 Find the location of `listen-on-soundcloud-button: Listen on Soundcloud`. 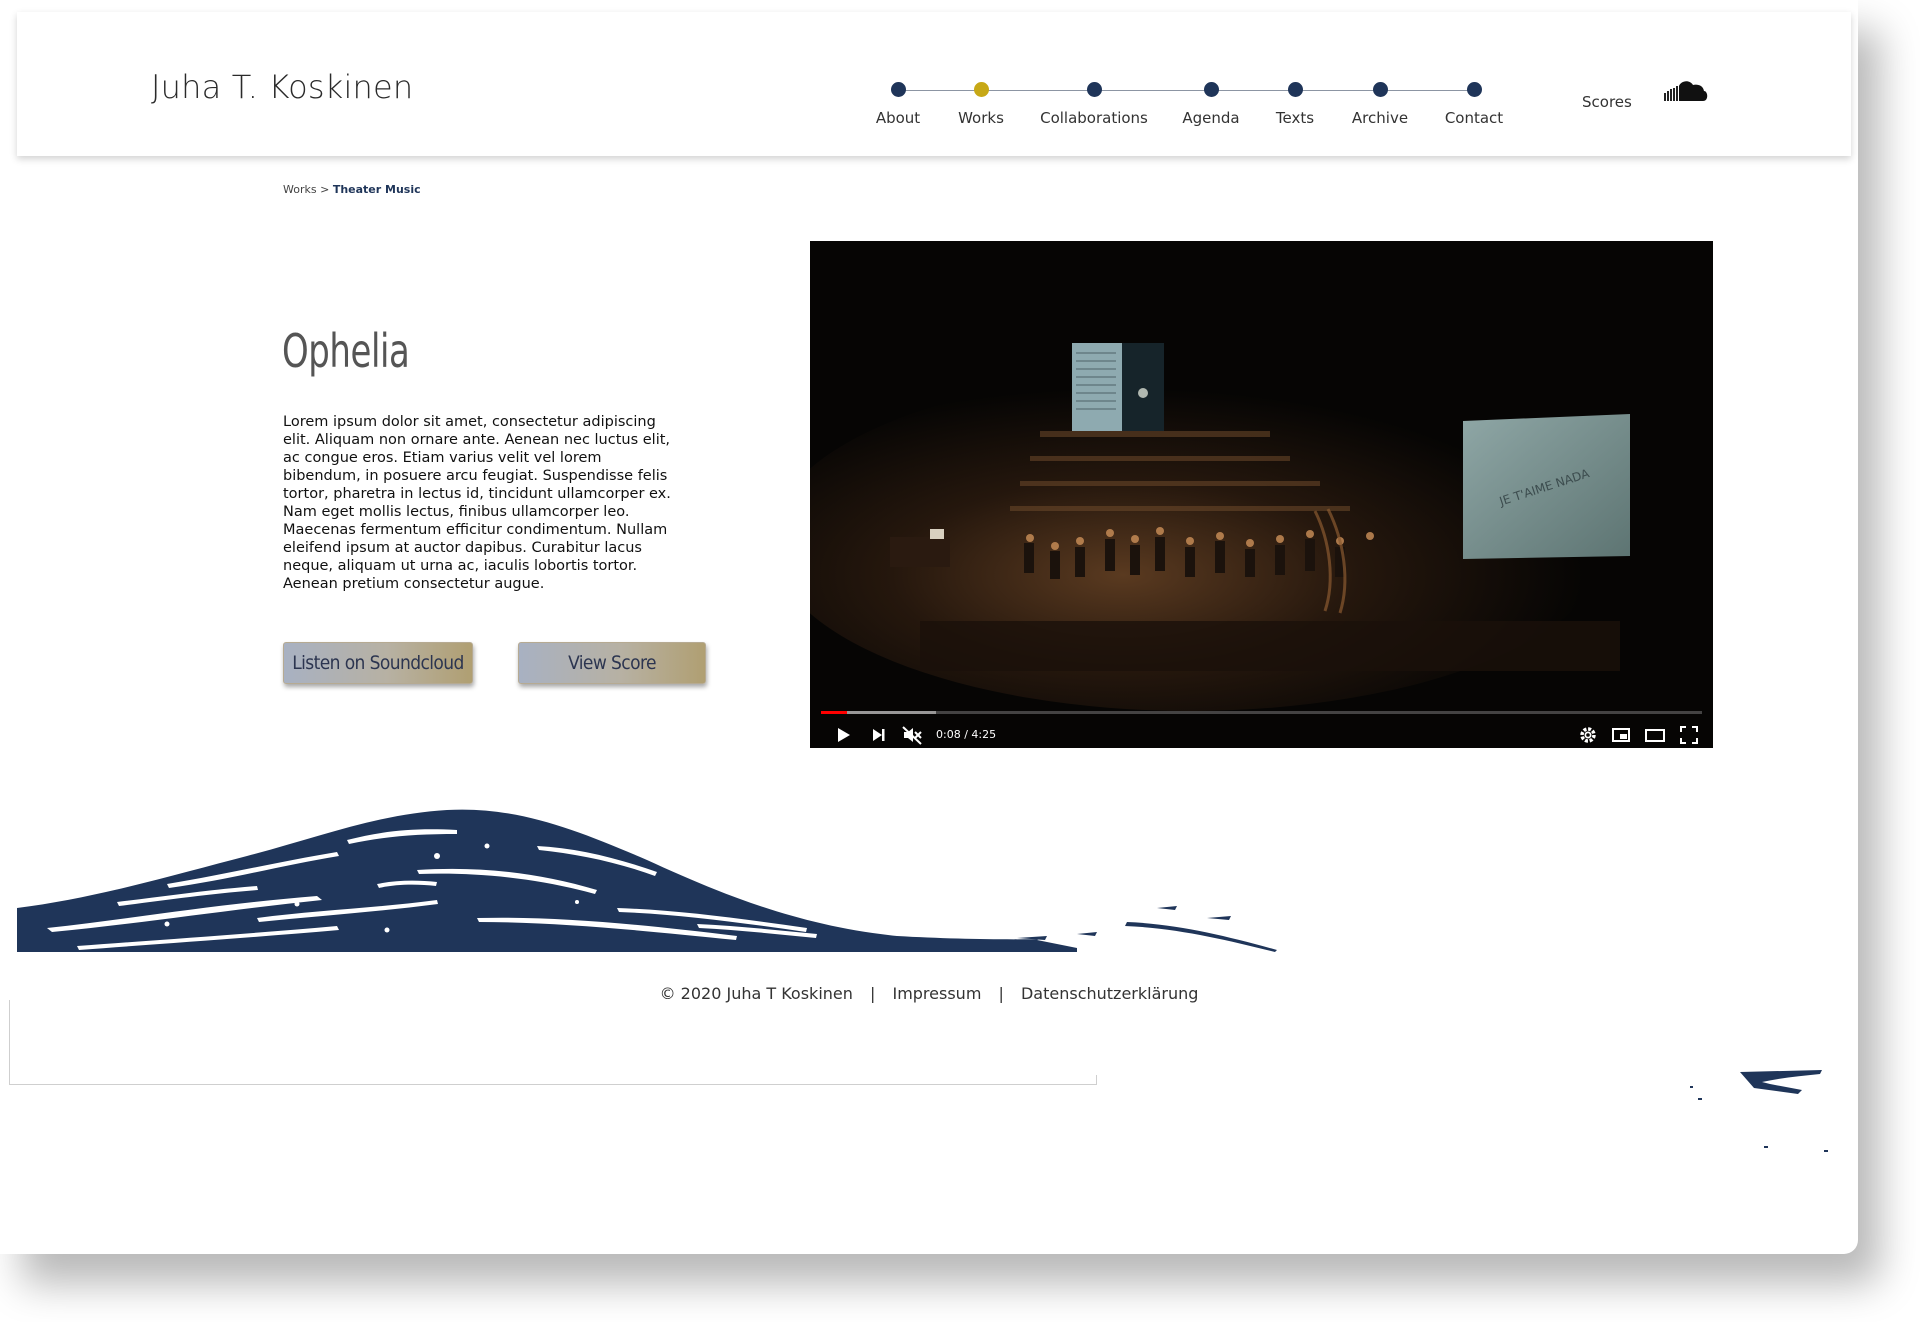

listen-on-soundcloud-button: Listen on Soundcloud is located at coordinates (378, 663).